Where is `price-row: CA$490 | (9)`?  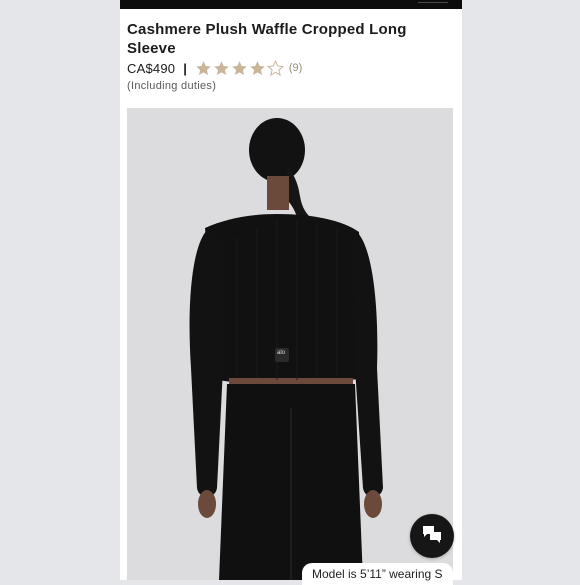 price-row: CA$490 | (9) is located at coordinates (214, 68).